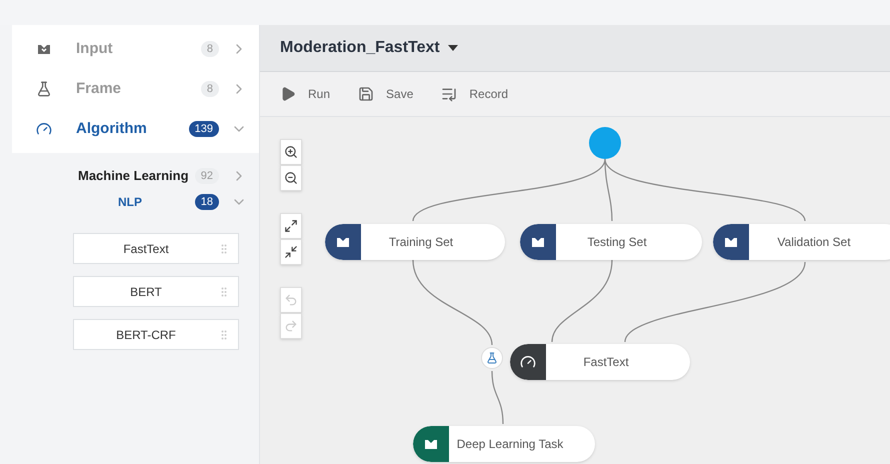  What do you see at coordinates (206, 202) in the screenshot?
I see `count-badge: 18` at bounding box center [206, 202].